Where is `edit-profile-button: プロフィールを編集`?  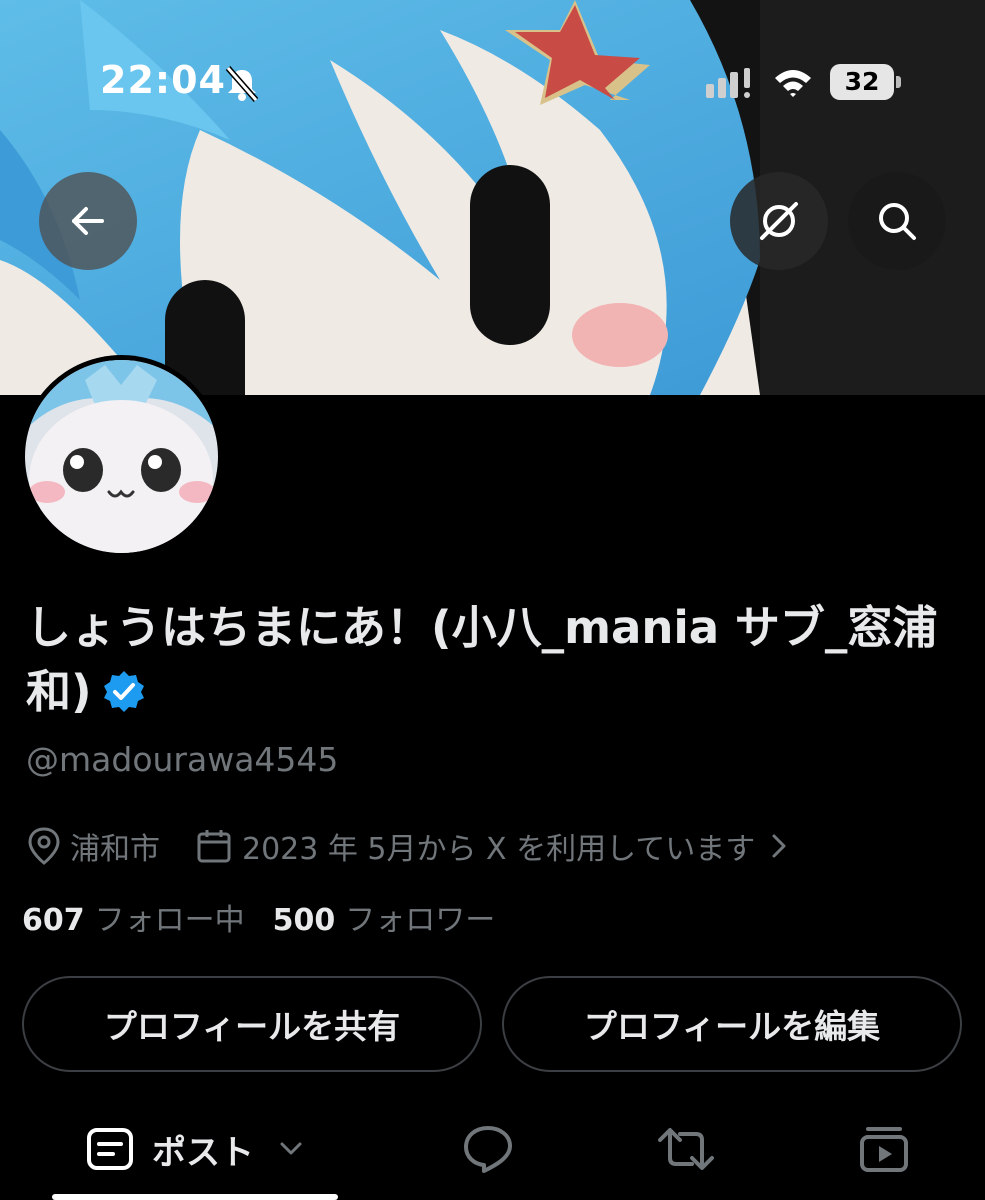 edit-profile-button: プロフィールを編集 is located at coordinates (732, 1024).